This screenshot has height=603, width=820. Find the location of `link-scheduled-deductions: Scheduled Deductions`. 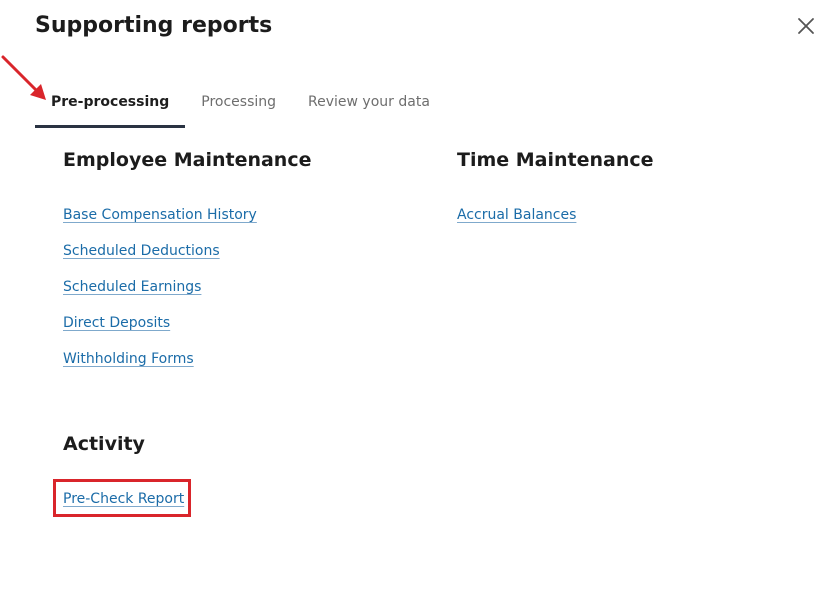

link-scheduled-deductions: Scheduled Deductions is located at coordinates (141, 251).